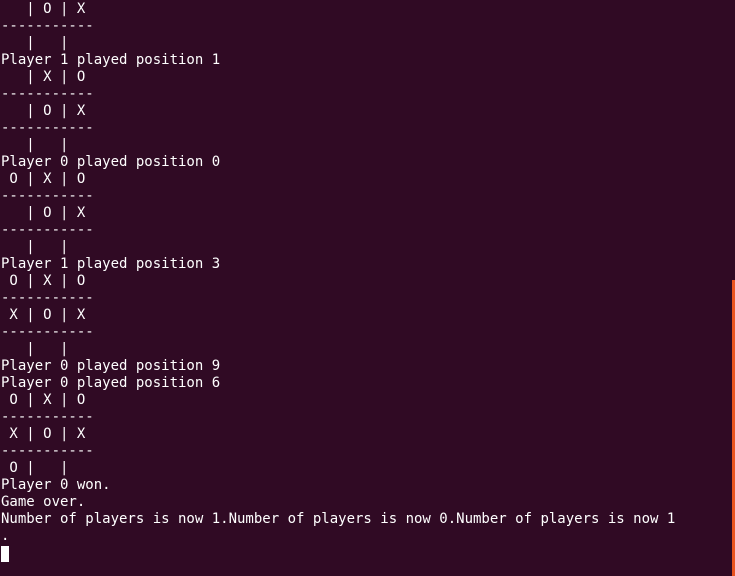  What do you see at coordinates (111, 264) in the screenshot?
I see `terminal-line: Player 1 played position 3` at bounding box center [111, 264].